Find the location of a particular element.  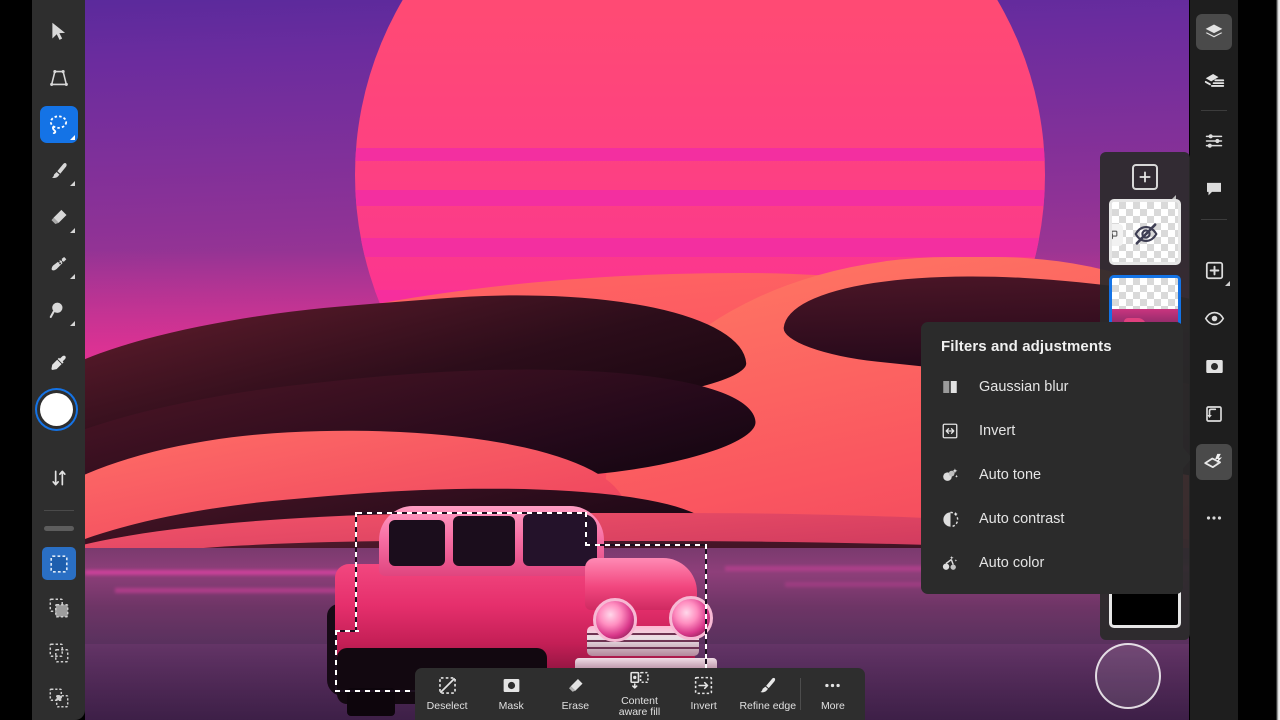

sliders-icon is located at coordinates (1214, 141).